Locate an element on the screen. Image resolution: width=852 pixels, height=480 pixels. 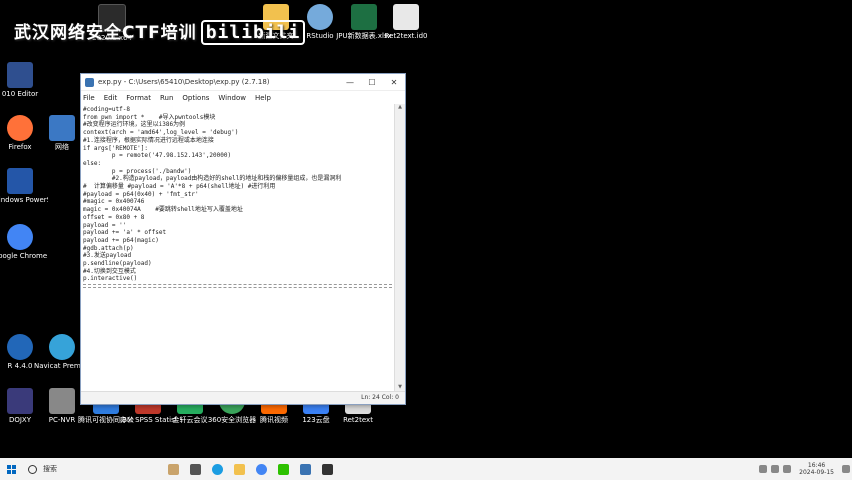
menu-bar: File Edit Format Run Options Window Help is located at coordinates (243, 97).